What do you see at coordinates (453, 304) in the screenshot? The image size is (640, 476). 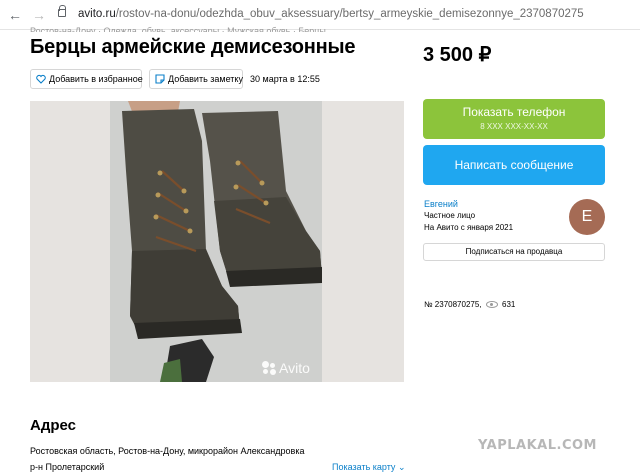 I see `ad-number: № 2370870275,` at bounding box center [453, 304].